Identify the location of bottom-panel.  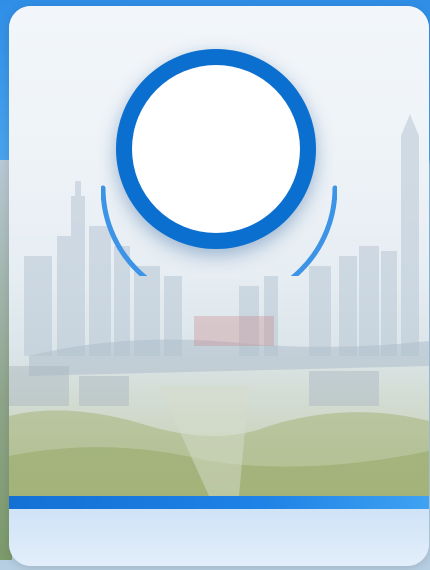
(219, 537).